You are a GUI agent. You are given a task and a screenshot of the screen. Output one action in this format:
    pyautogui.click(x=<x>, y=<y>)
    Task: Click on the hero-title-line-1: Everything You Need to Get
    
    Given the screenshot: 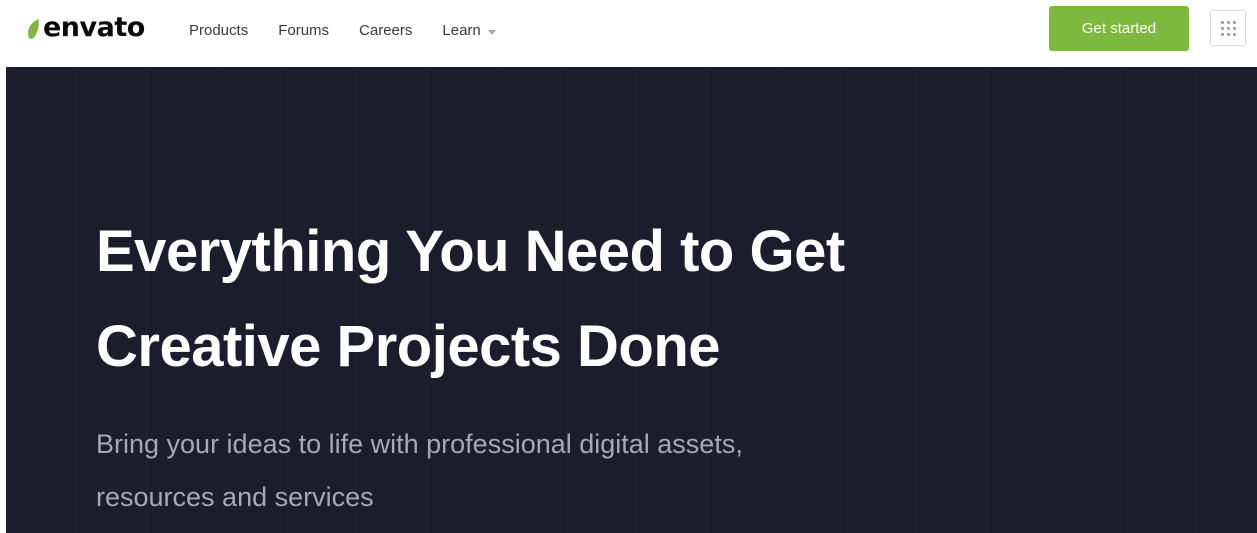 What is the action you would take?
    pyautogui.click(x=470, y=251)
    